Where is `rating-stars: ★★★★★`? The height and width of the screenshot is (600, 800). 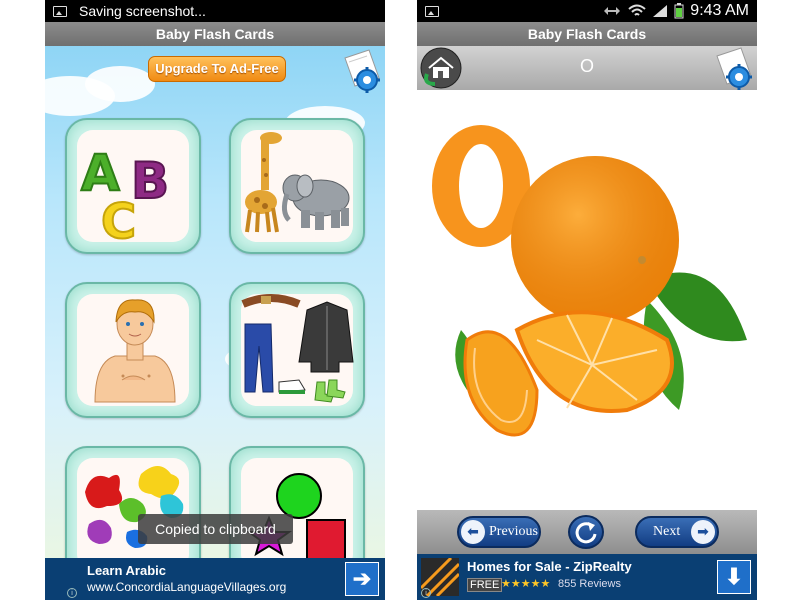 rating-stars: ★★★★★ is located at coordinates (526, 584).